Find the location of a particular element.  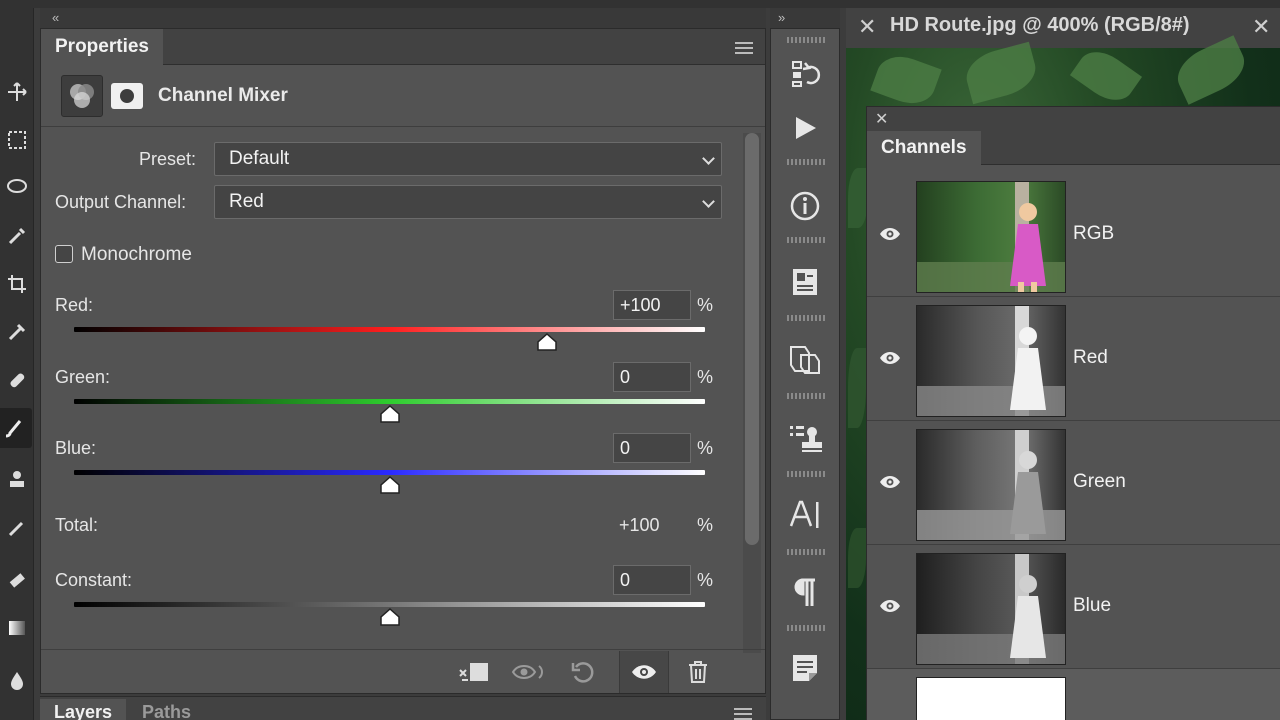

crop-tool-icon is located at coordinates (17, 284).